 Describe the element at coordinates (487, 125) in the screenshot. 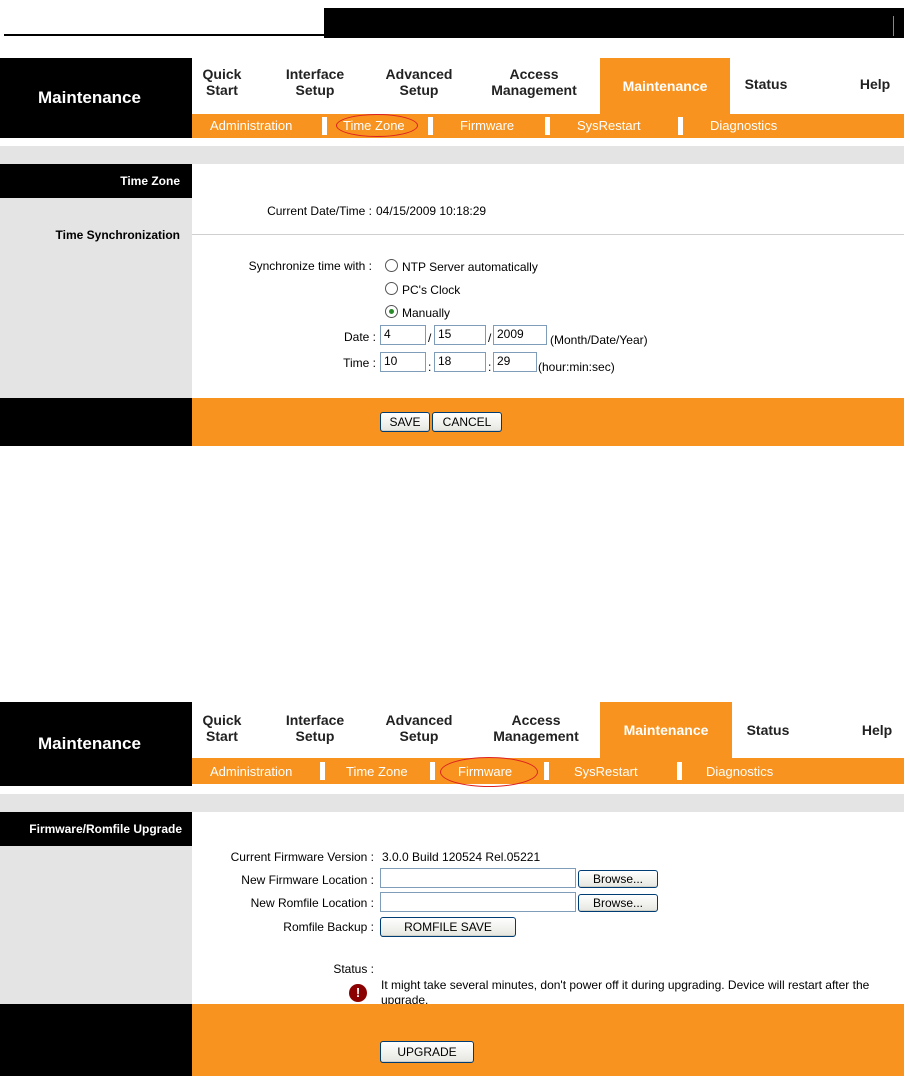

I see `subnav-firmware: Firmware` at that location.